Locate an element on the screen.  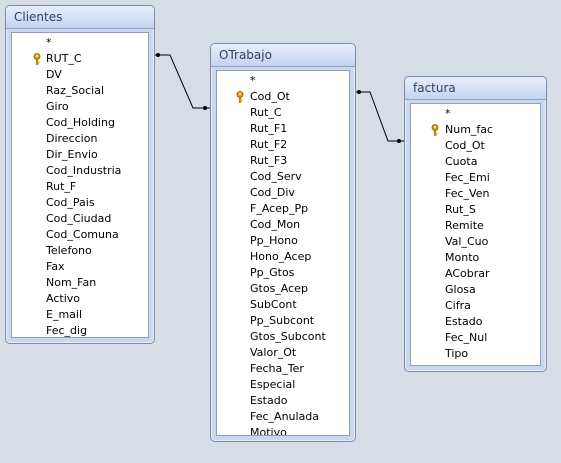
field-label: Cod_Holding is located at coordinates (80, 122).